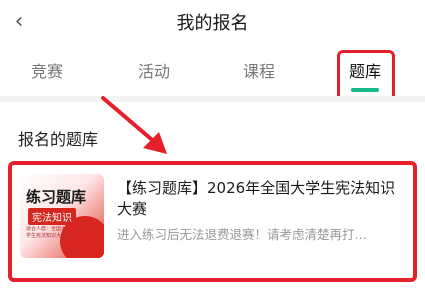 This screenshot has height=298, width=425. I want to click on thumbnail-subtitle: 宪法知识, so click(52, 216).